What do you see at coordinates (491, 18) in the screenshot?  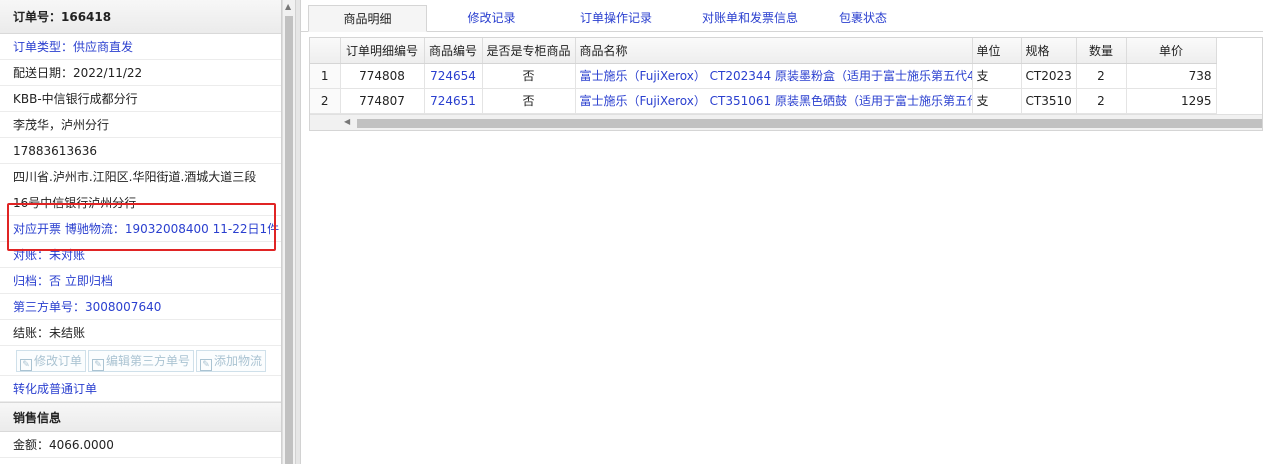 I see `tab-change-log: 修改记录` at bounding box center [491, 18].